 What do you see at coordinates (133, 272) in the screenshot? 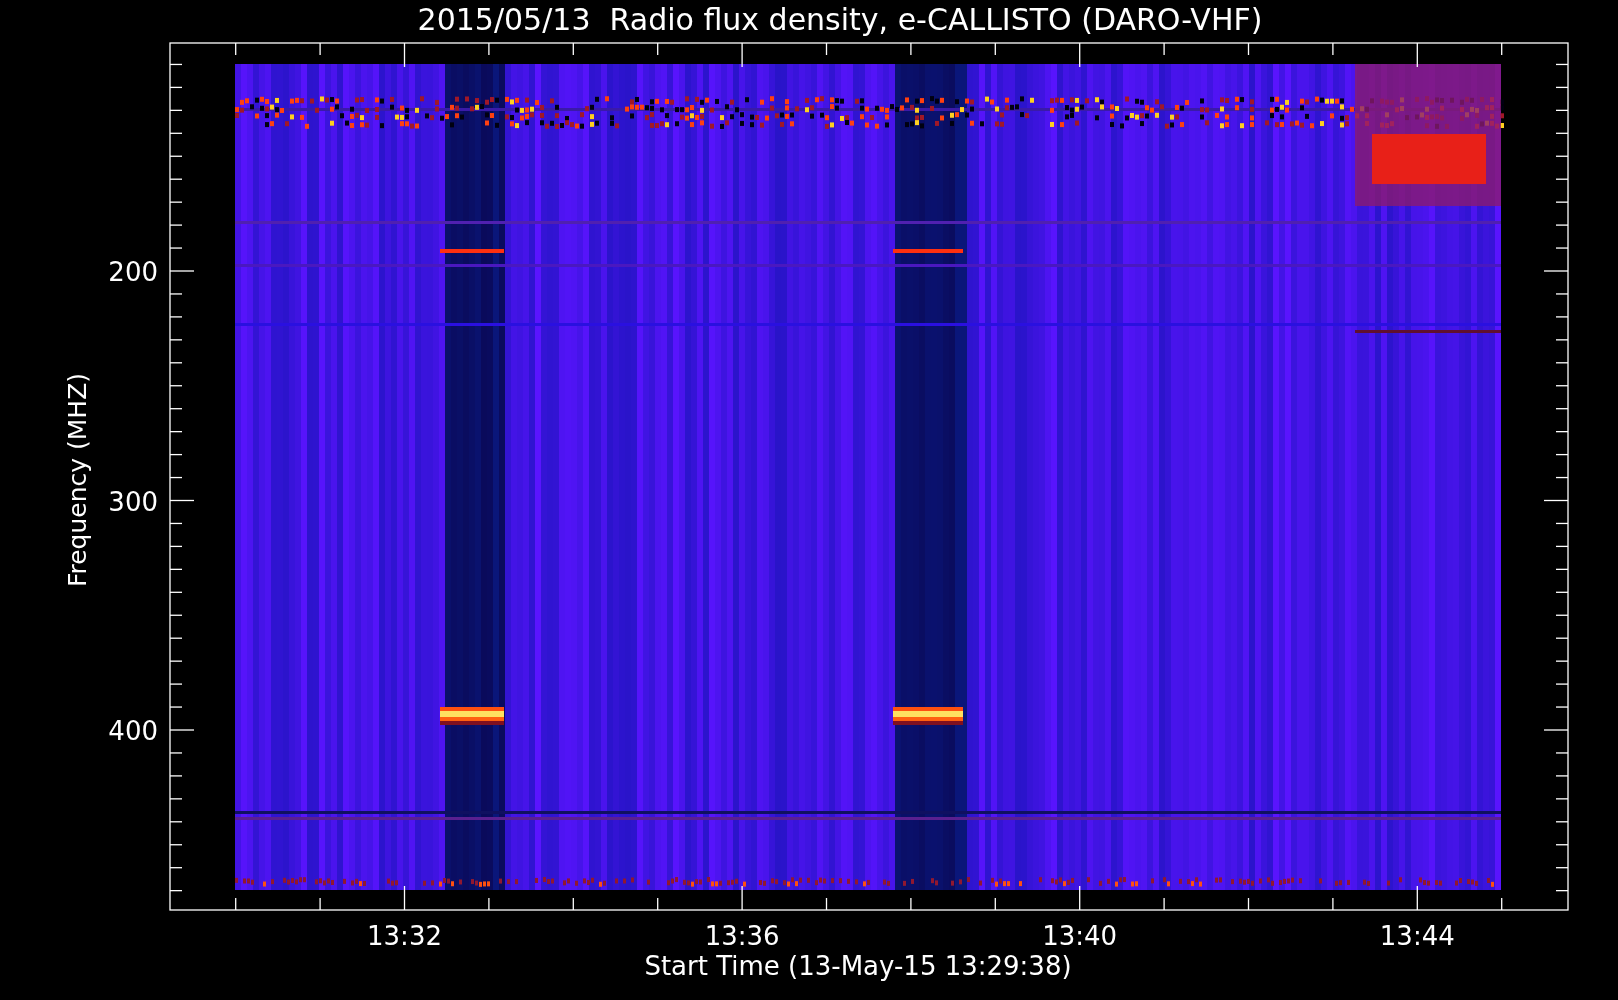
I see `y-tick-label: 200` at bounding box center [133, 272].